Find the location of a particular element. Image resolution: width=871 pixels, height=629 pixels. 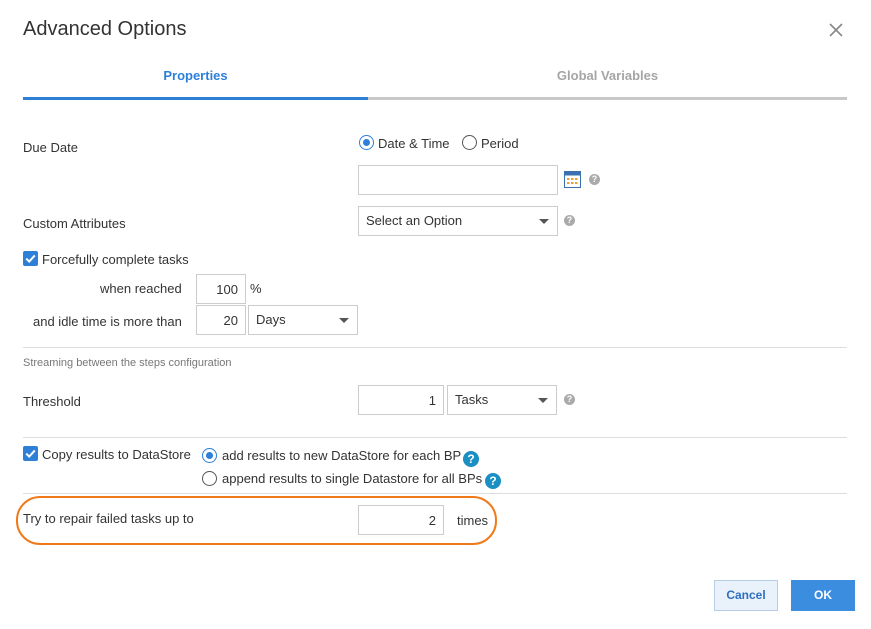

active-tab-indicator is located at coordinates (195, 98).